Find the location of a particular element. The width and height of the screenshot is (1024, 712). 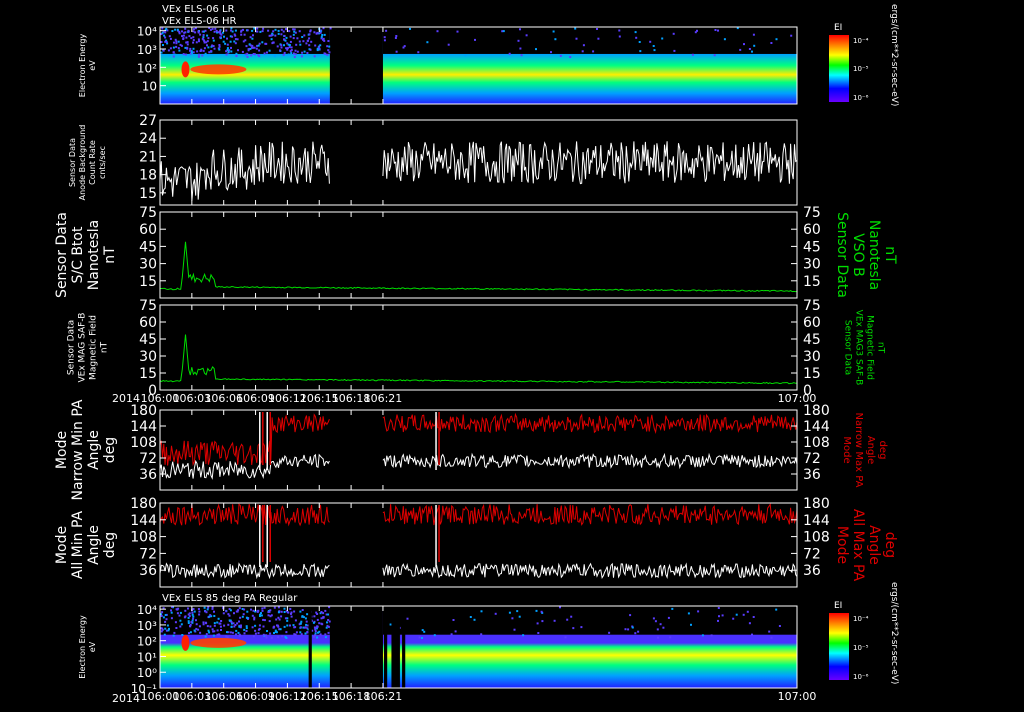

y-tick-label-right: 108 is located at coordinates (816, 443).